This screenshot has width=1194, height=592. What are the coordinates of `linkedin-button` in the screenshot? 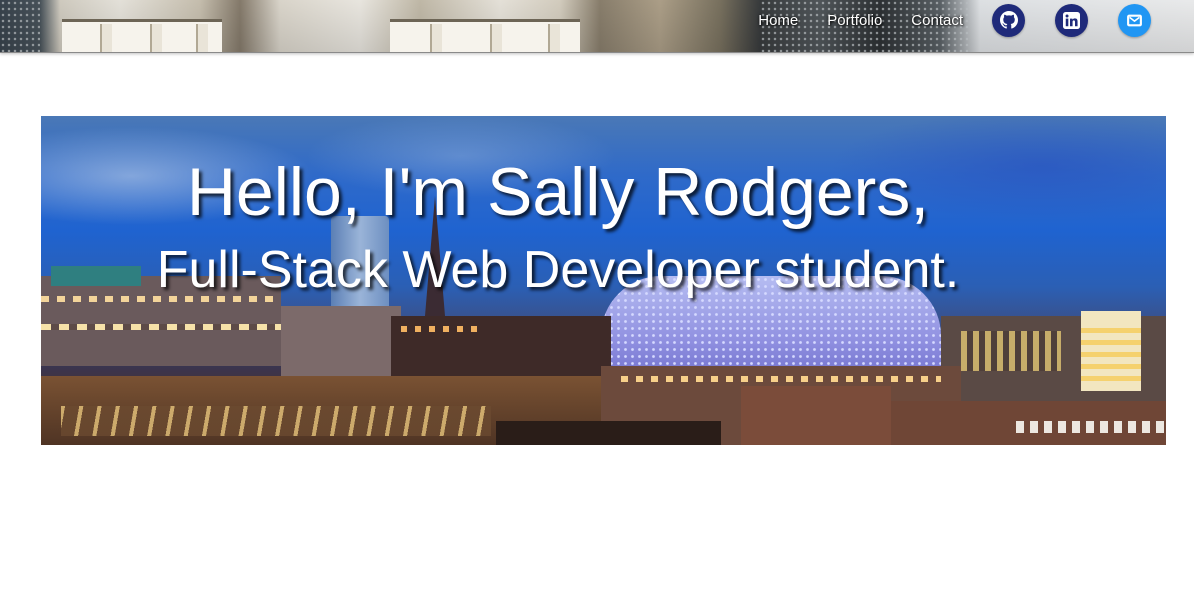 It's located at (1071, 20).